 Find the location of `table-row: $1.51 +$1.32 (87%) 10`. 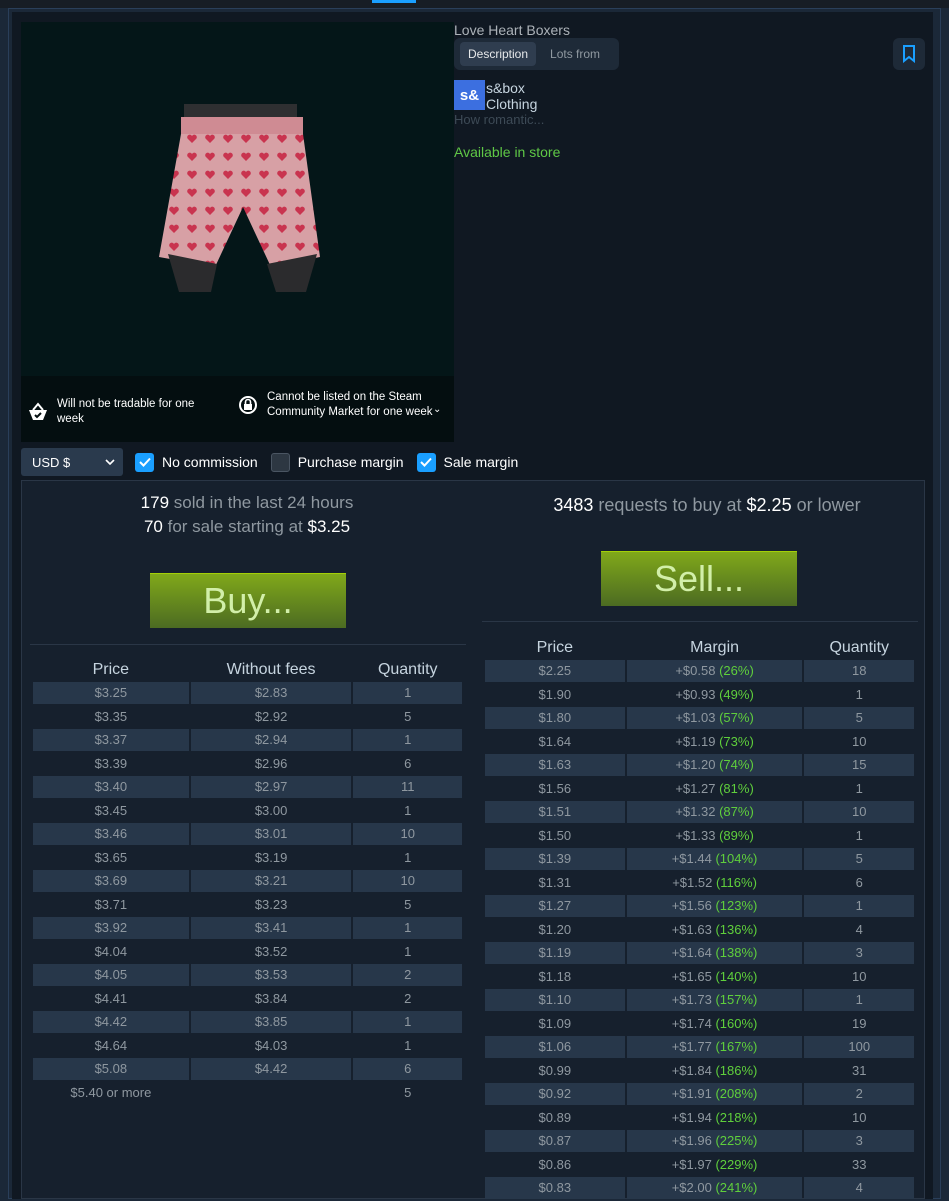

table-row: $1.51 +$1.32 (87%) 10 is located at coordinates (699, 812).